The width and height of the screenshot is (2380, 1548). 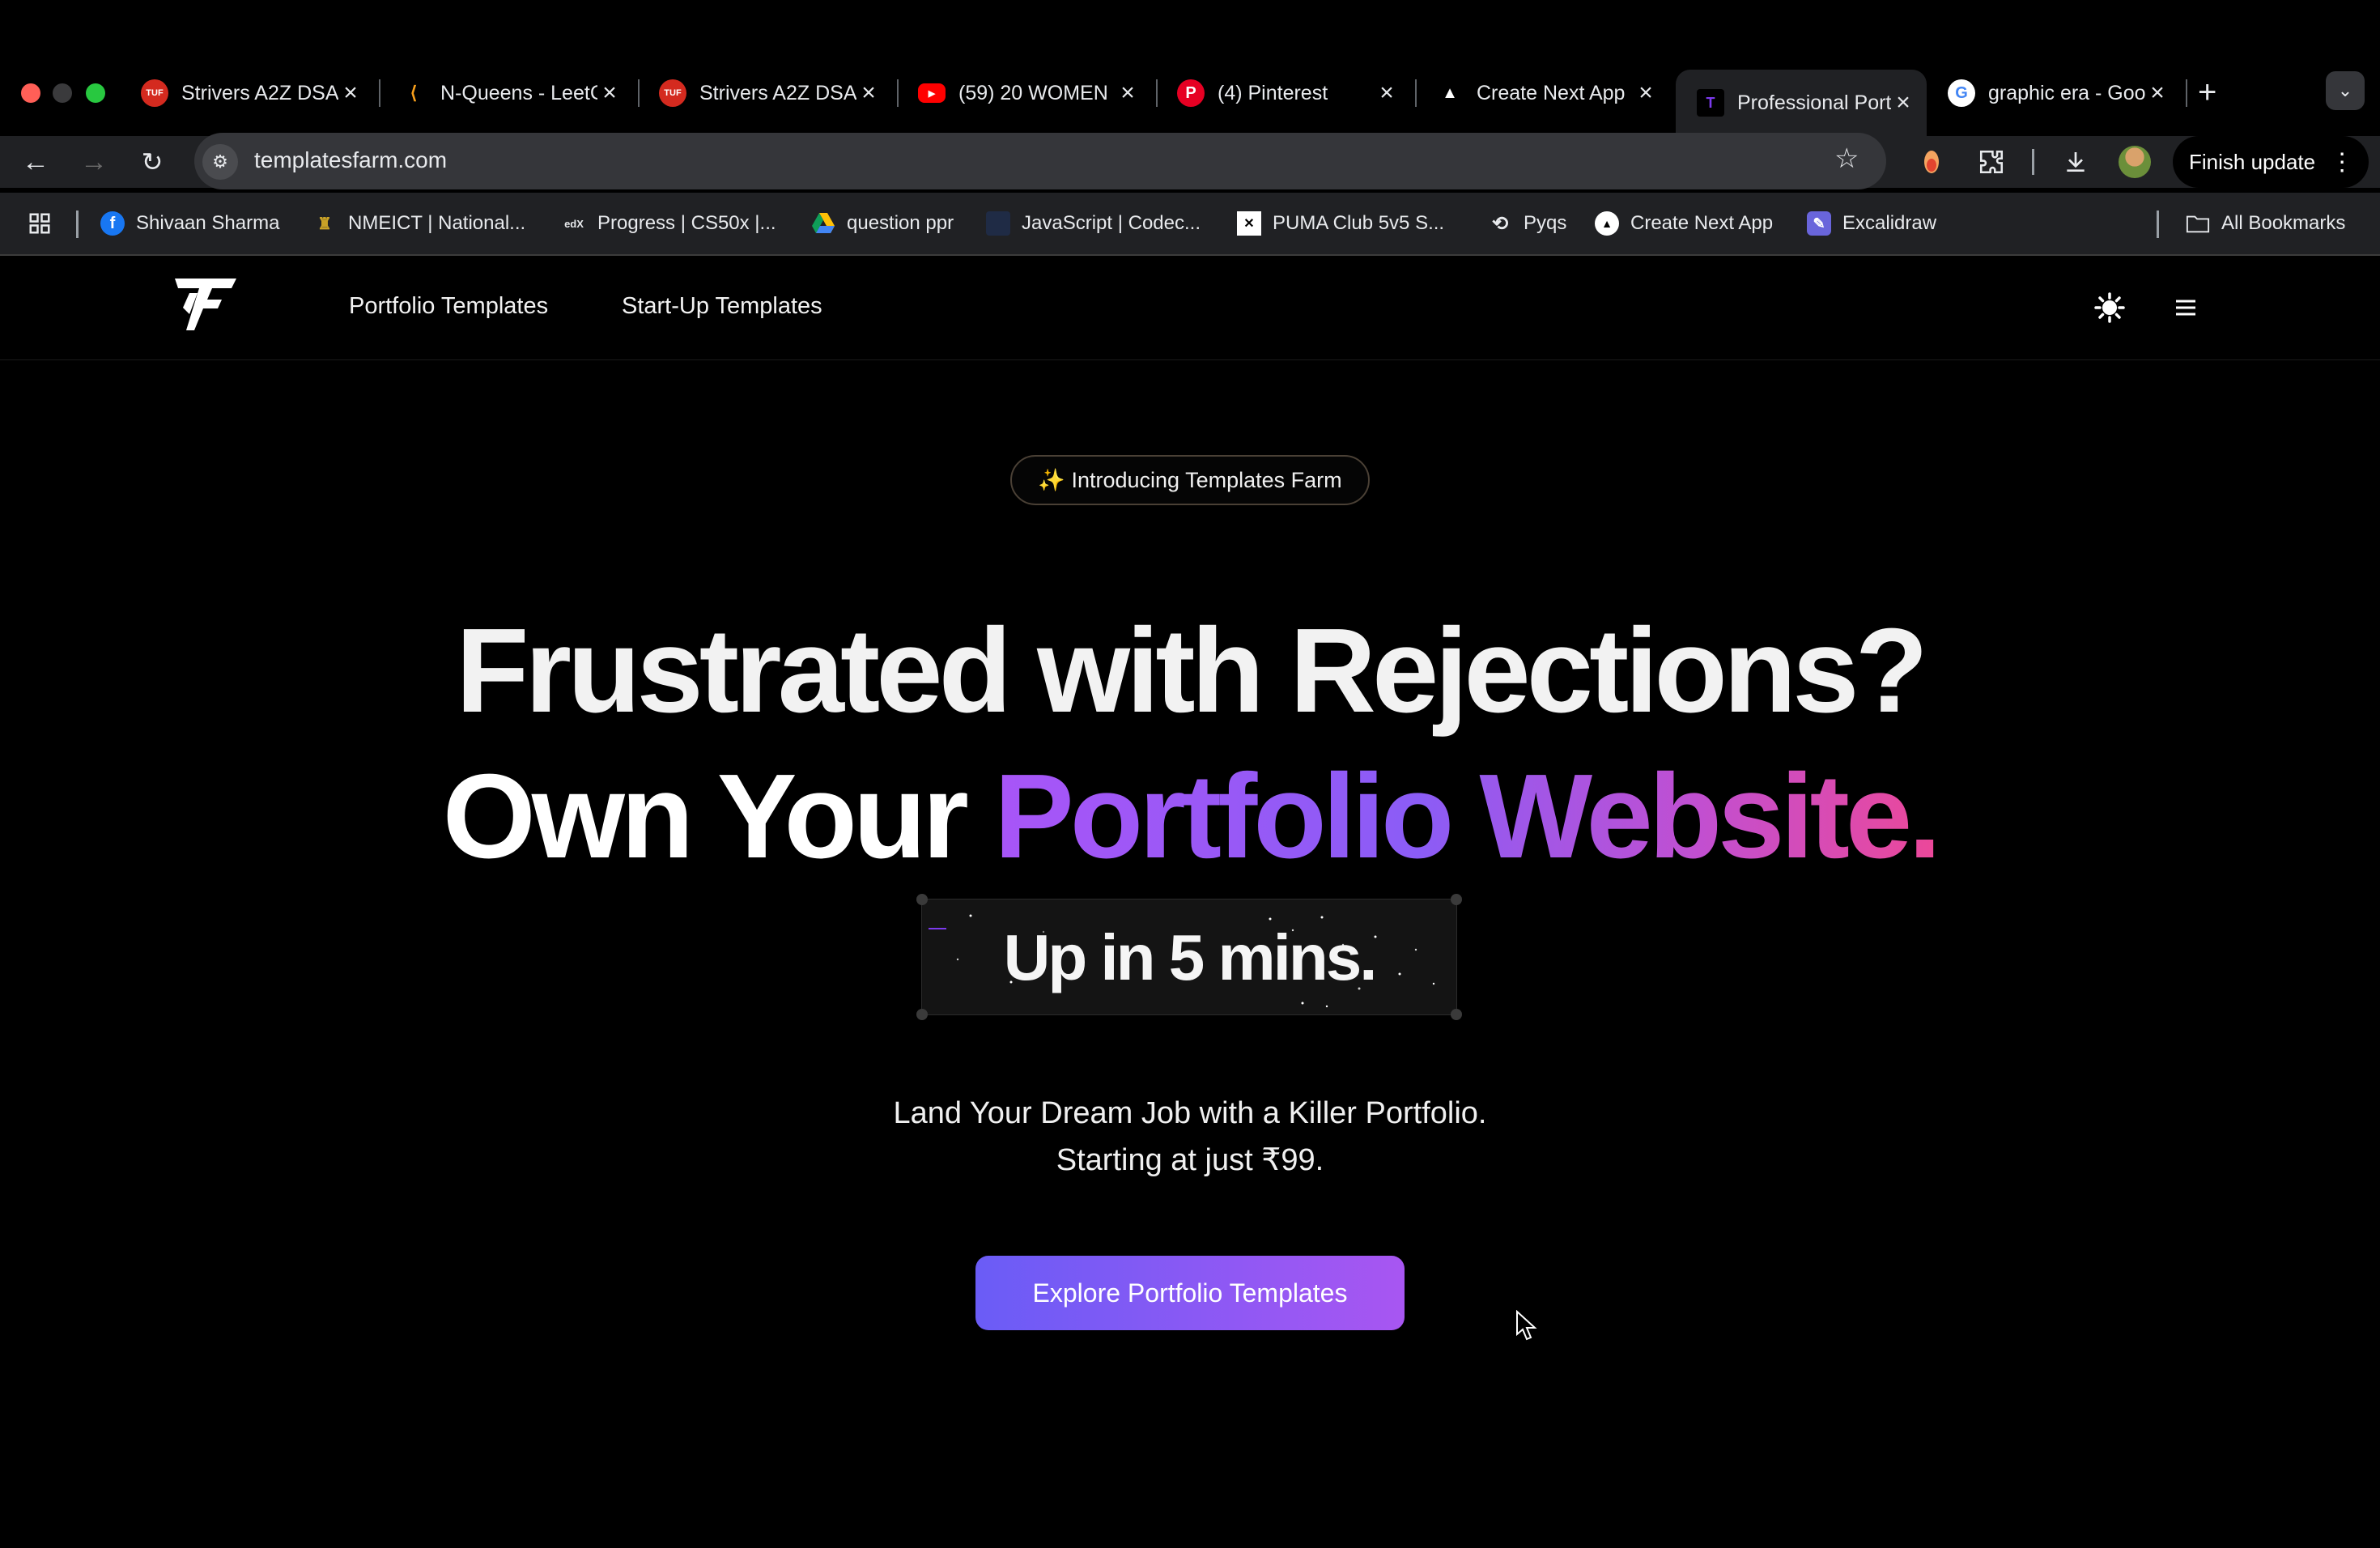 What do you see at coordinates (2265, 223) in the screenshot?
I see `all-bookmarks-button: All Bookmarks` at bounding box center [2265, 223].